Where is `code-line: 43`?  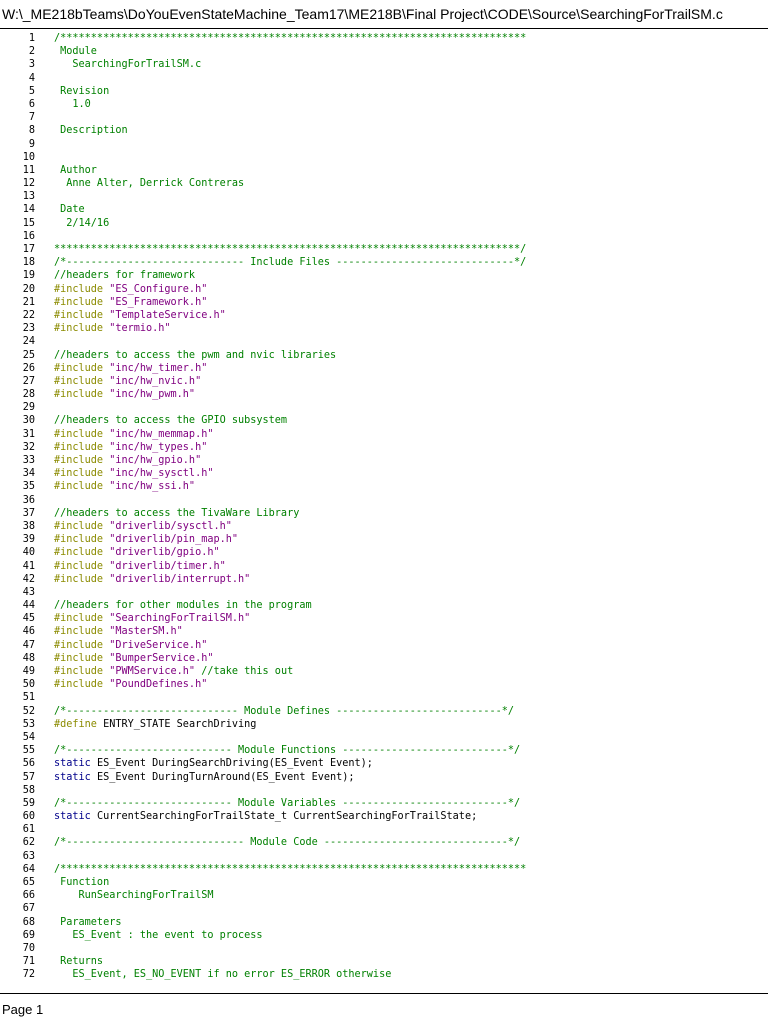 code-line: 43 is located at coordinates (384, 592).